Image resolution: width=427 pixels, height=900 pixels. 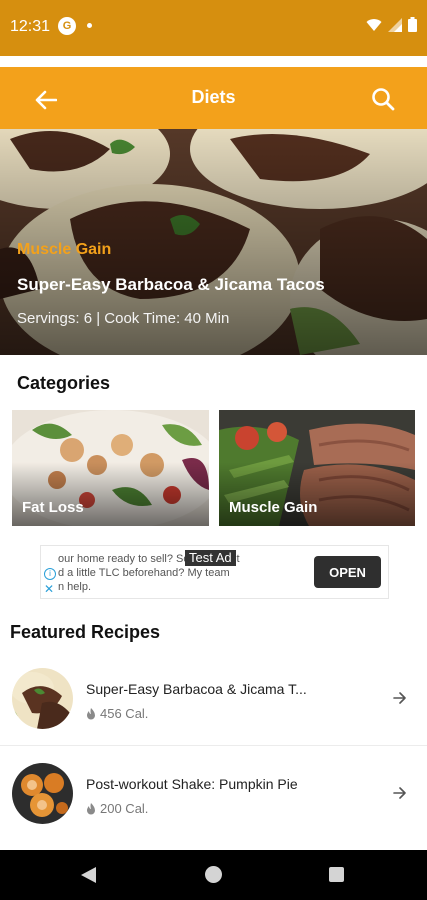 I want to click on hero-title: Super-Easy Barbacoa & Jicama Tacos, so click(x=171, y=284).